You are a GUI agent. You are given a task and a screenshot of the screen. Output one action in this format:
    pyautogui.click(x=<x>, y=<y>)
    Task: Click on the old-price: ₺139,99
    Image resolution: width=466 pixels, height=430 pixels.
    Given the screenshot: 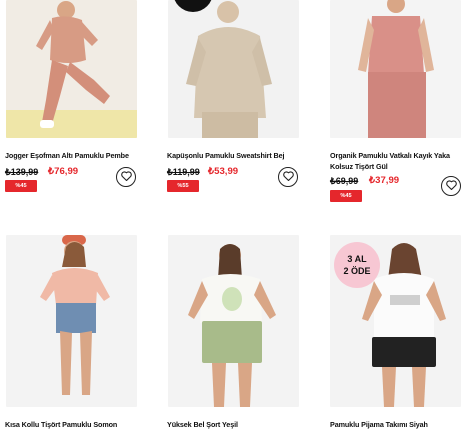 What is the action you would take?
    pyautogui.click(x=22, y=172)
    